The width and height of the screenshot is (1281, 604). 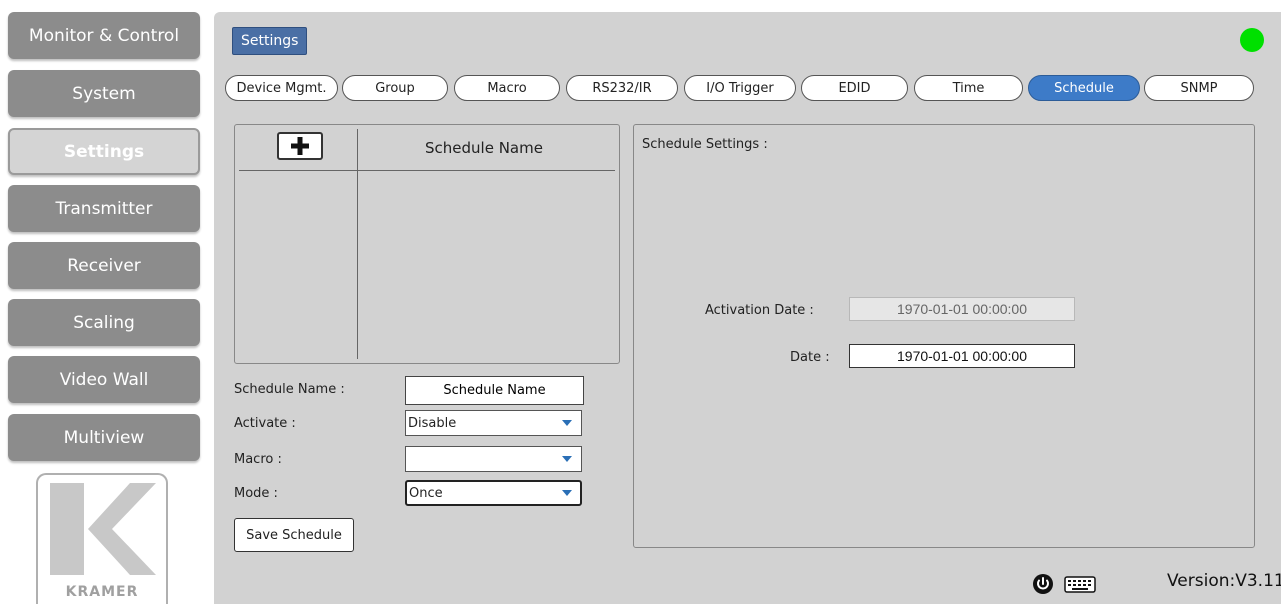 I want to click on activate-select: Disable, so click(x=493, y=423).